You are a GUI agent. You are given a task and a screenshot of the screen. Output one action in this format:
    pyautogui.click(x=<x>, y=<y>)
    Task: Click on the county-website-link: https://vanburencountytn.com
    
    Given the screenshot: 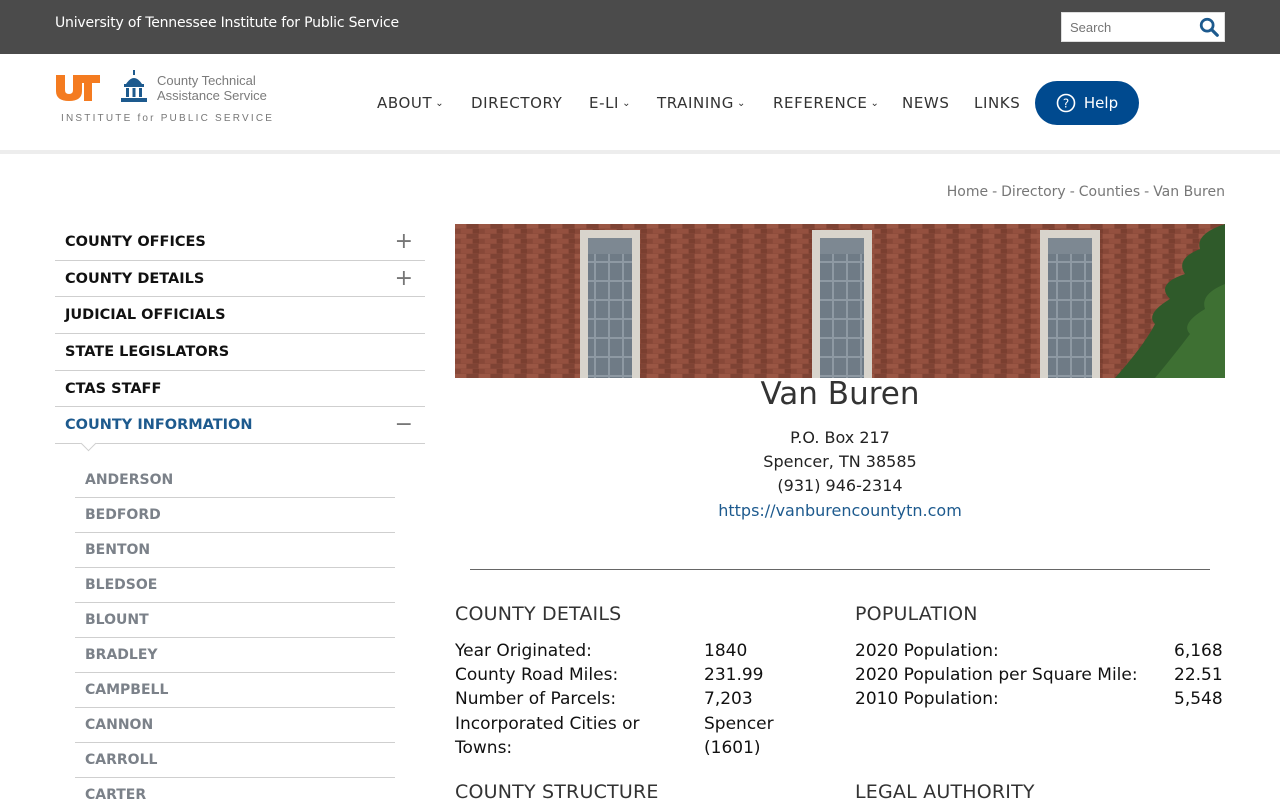 What is the action you would take?
    pyautogui.click(x=840, y=510)
    